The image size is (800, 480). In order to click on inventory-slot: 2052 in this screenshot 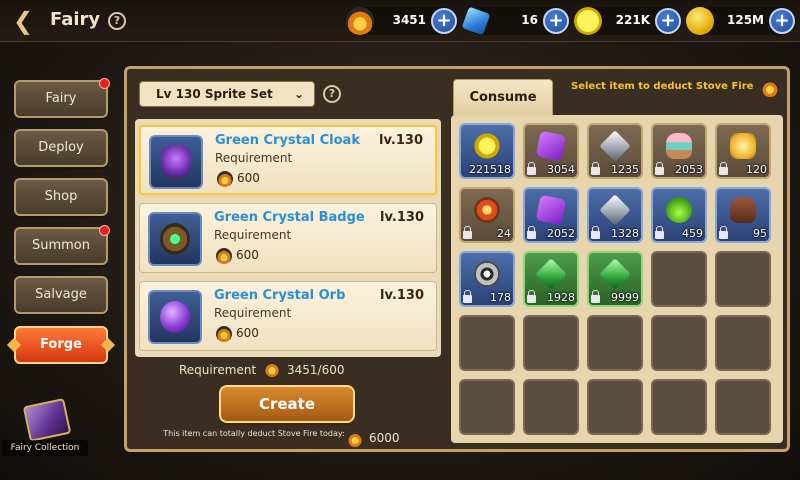, I will do `click(551, 215)`.